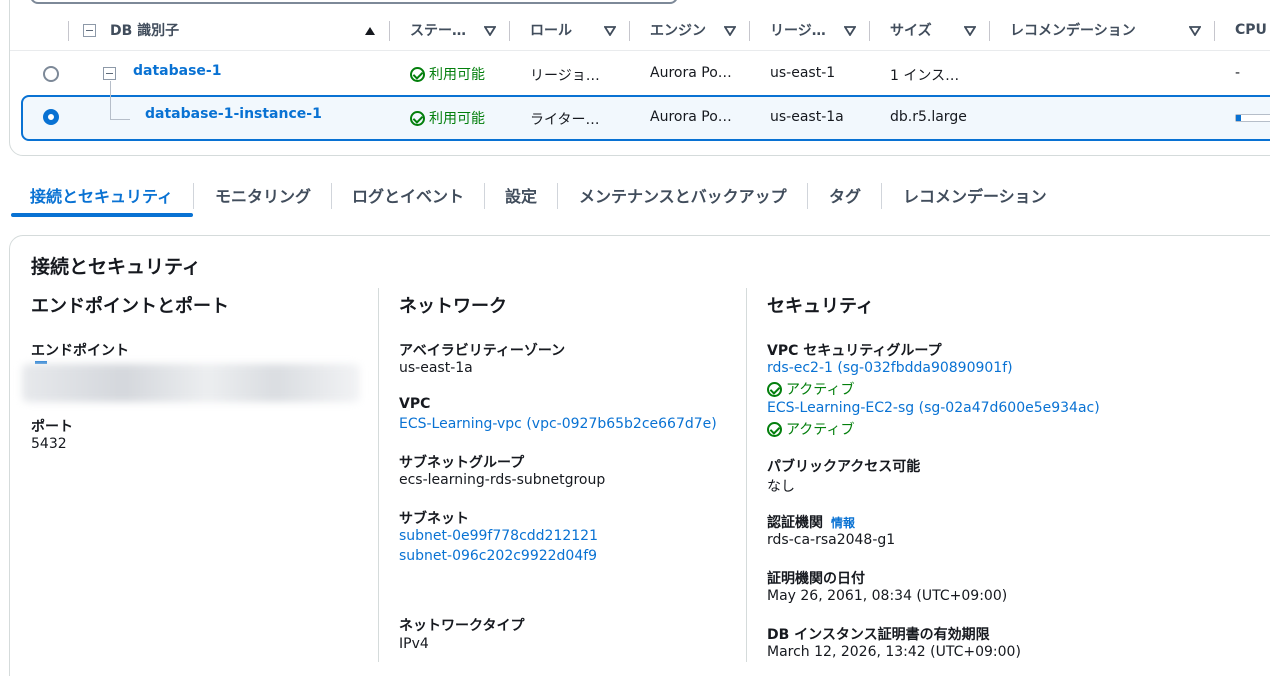 The image size is (1270, 676). Describe the element at coordinates (51, 117) in the screenshot. I see `row-select-radio-checked` at that location.